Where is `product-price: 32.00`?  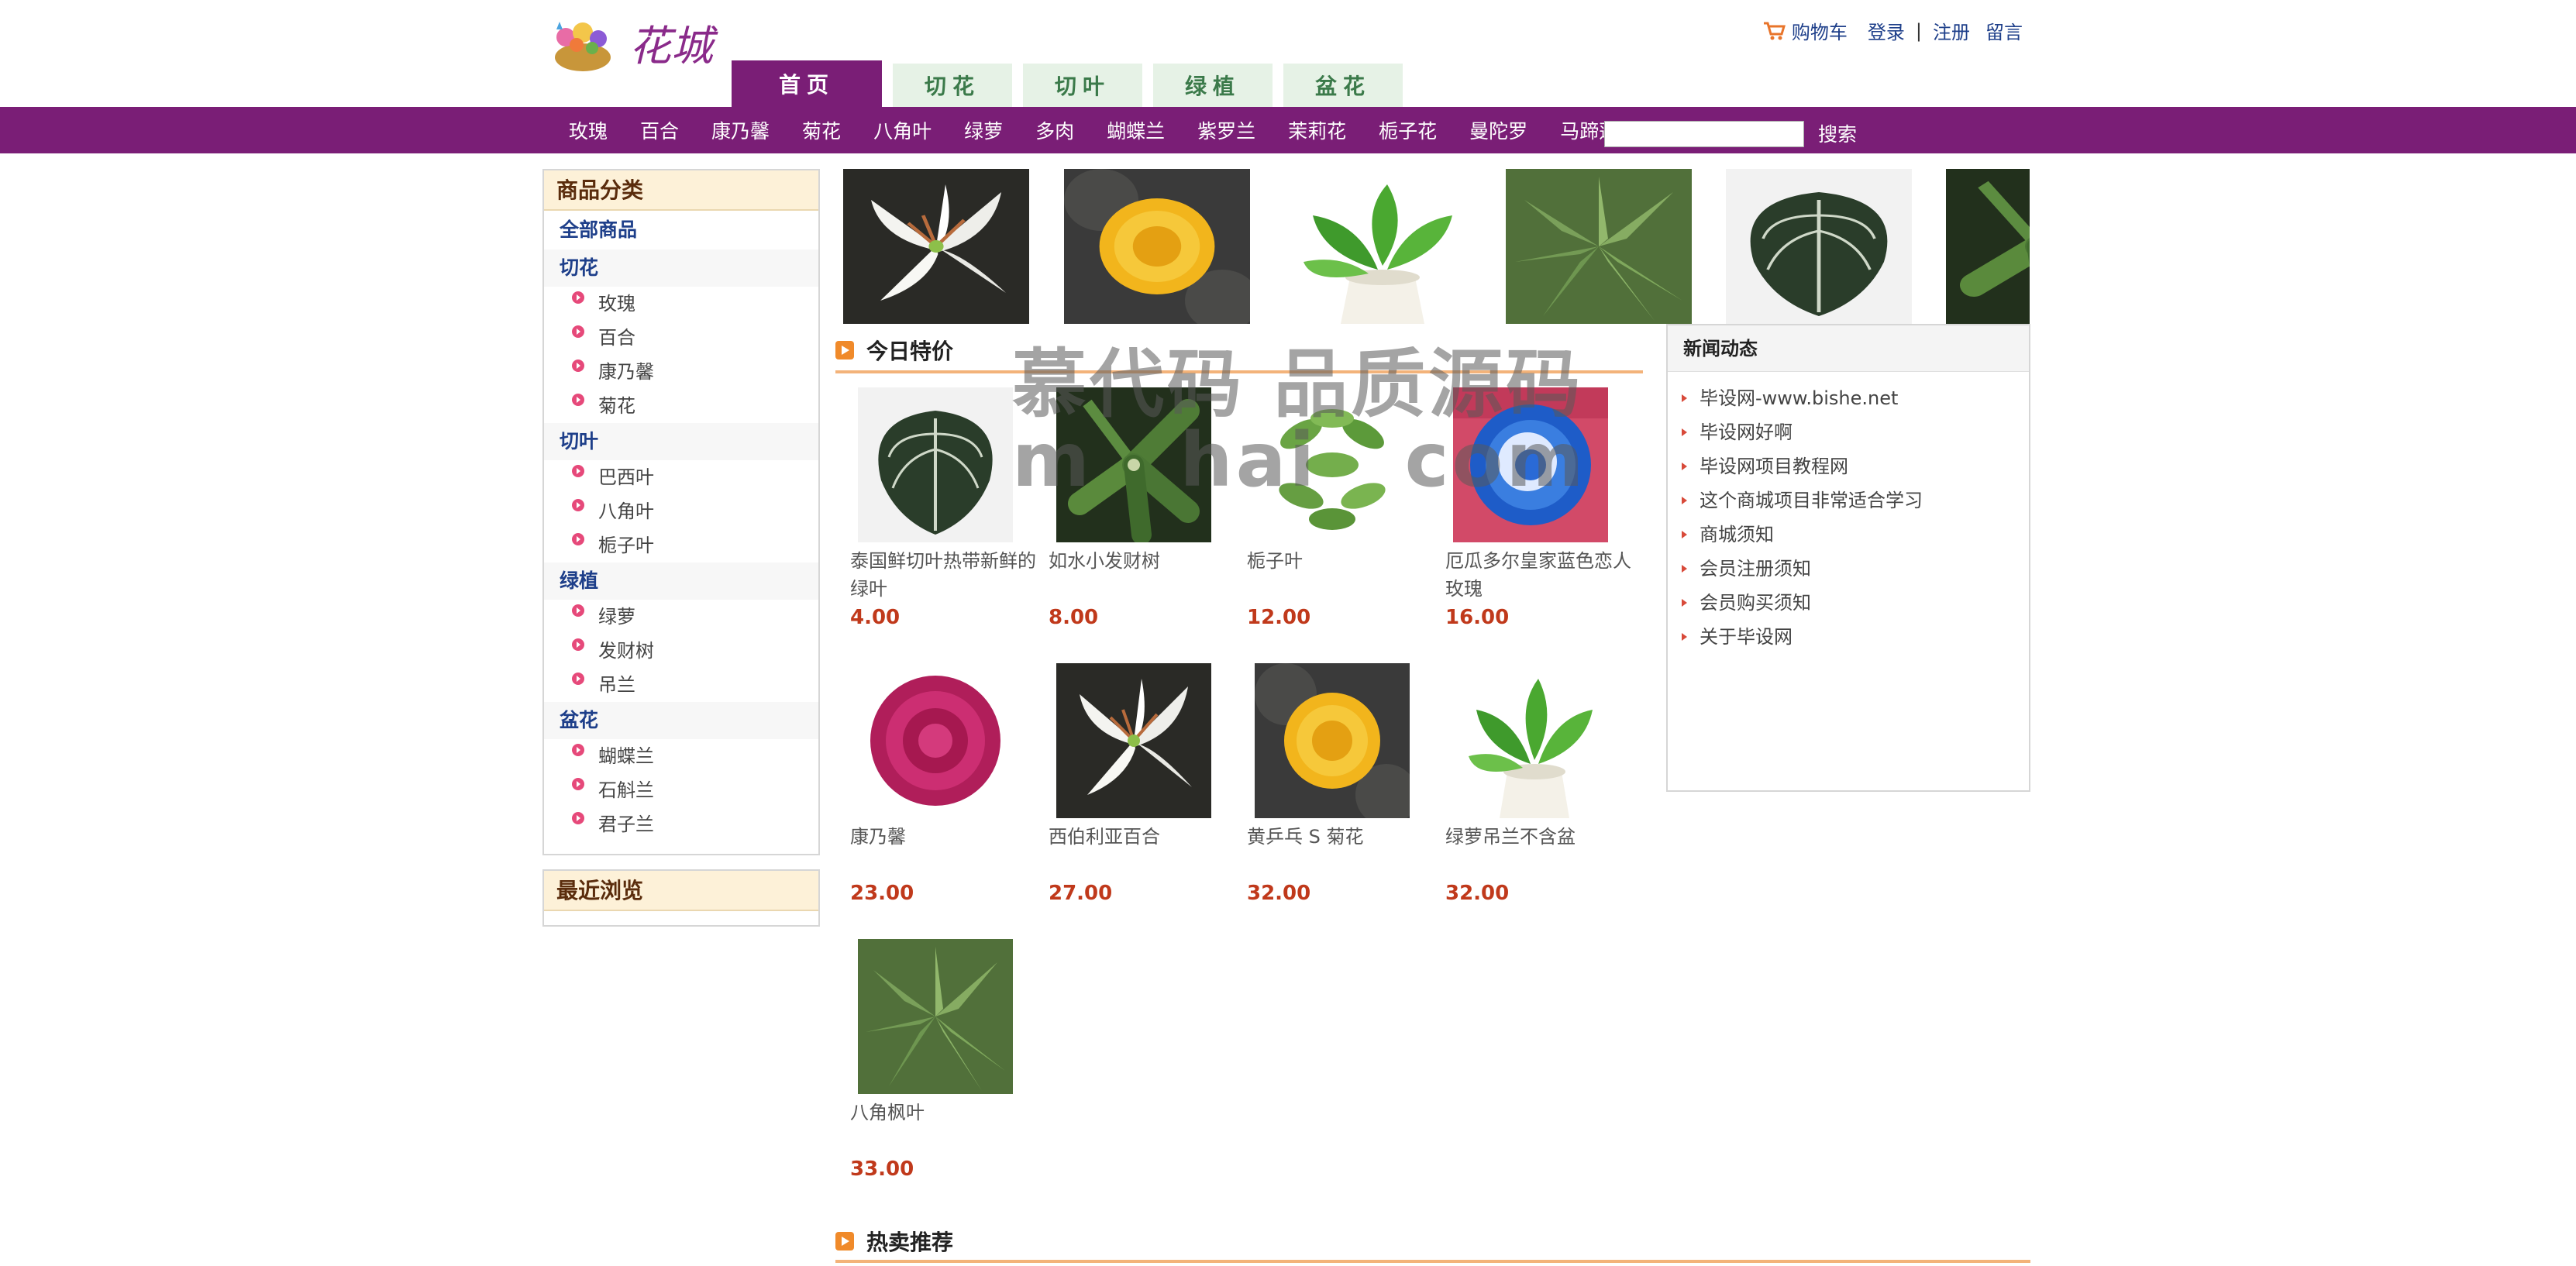
product-price: 32.00 is located at coordinates (1477, 893).